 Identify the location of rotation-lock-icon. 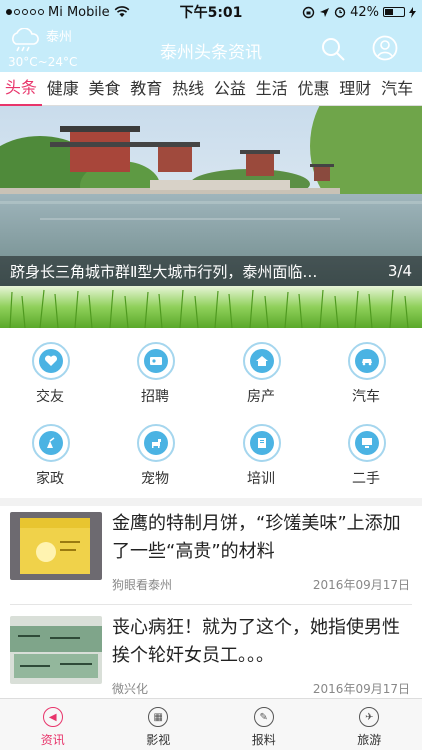
(308, 12).